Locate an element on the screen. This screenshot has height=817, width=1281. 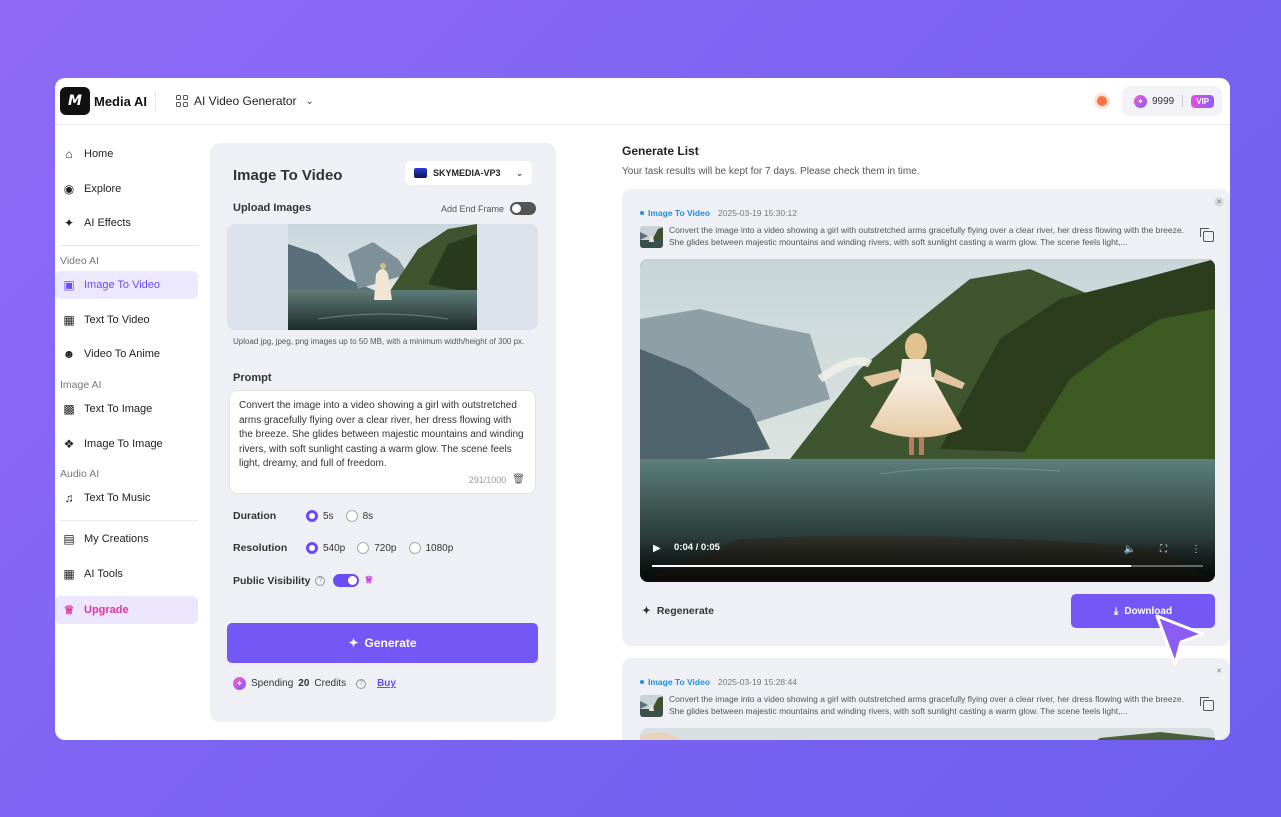
generate-button: ✦ Generate is located at coordinates (382, 643).